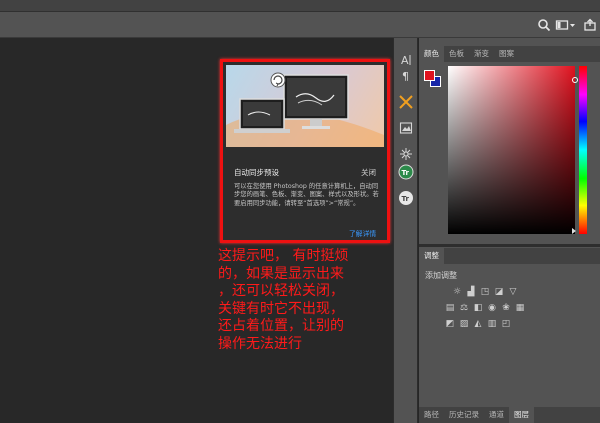  What do you see at coordinates (481, 54) in the screenshot?
I see `tab-gradients: 渐变` at bounding box center [481, 54].